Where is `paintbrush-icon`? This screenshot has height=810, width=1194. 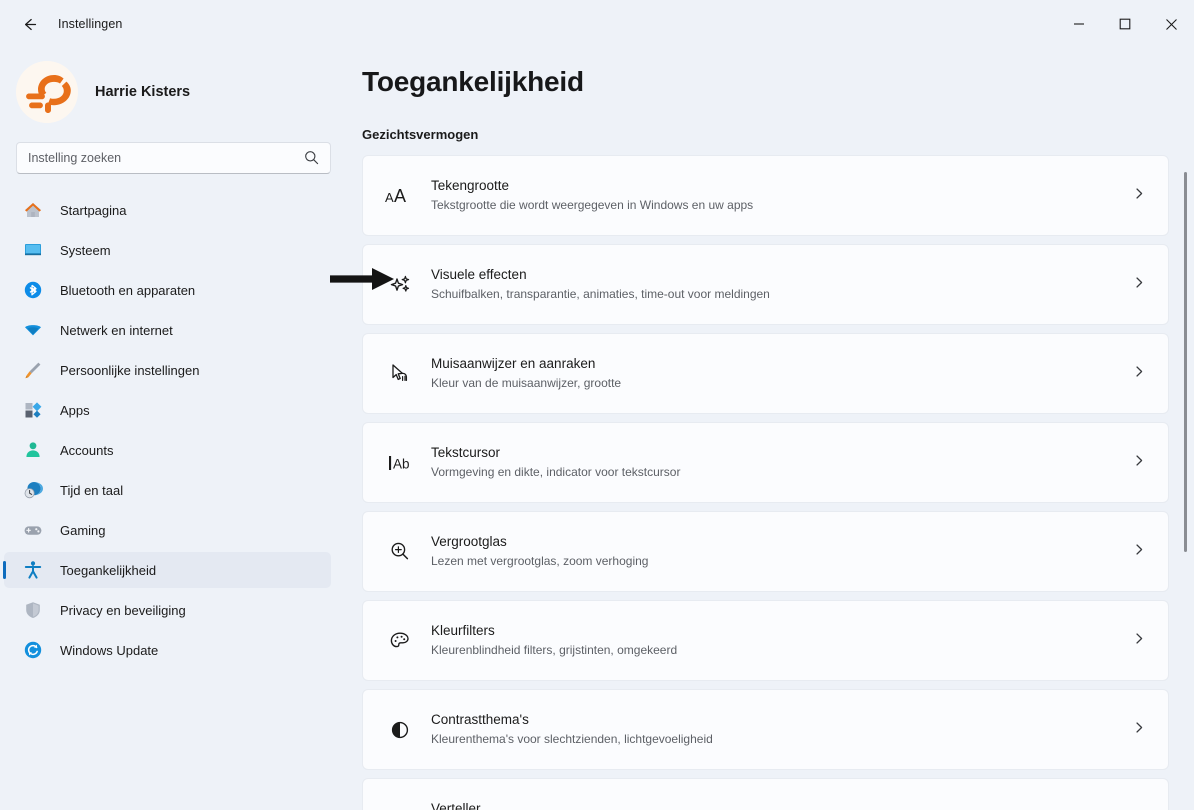
paintbrush-icon is located at coordinates (33, 370).